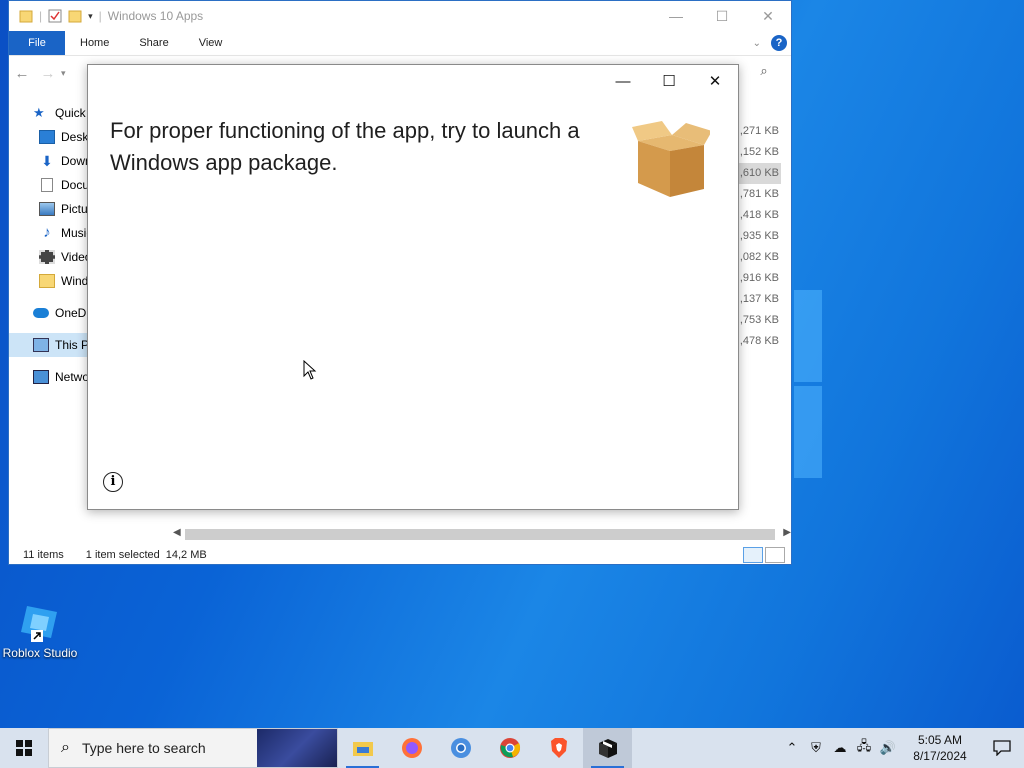  Describe the element at coordinates (460, 748) in the screenshot. I see `taskbar-chromium` at that location.